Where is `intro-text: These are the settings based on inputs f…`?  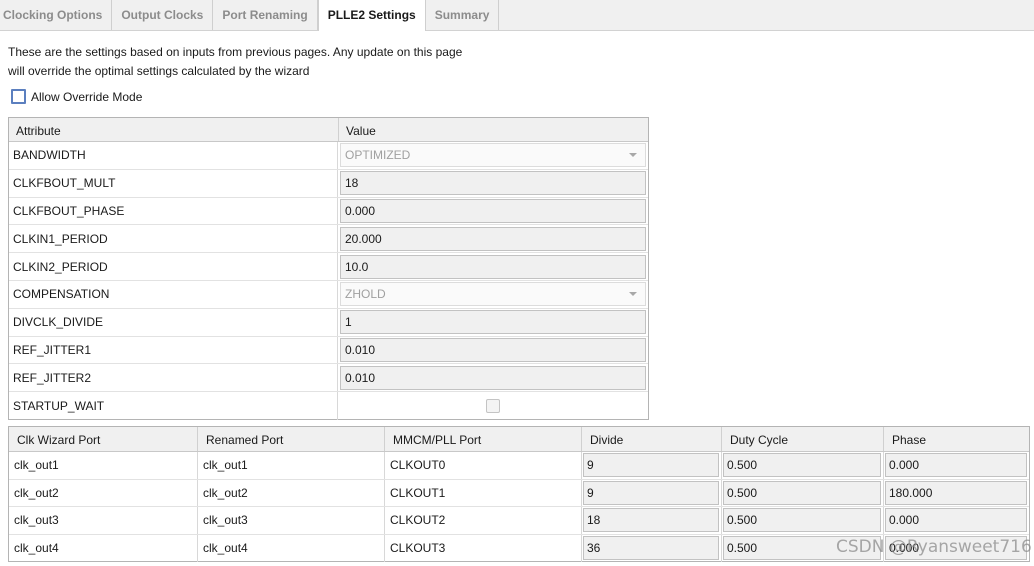
intro-text: These are the settings based on inputs f… is located at coordinates (235, 62).